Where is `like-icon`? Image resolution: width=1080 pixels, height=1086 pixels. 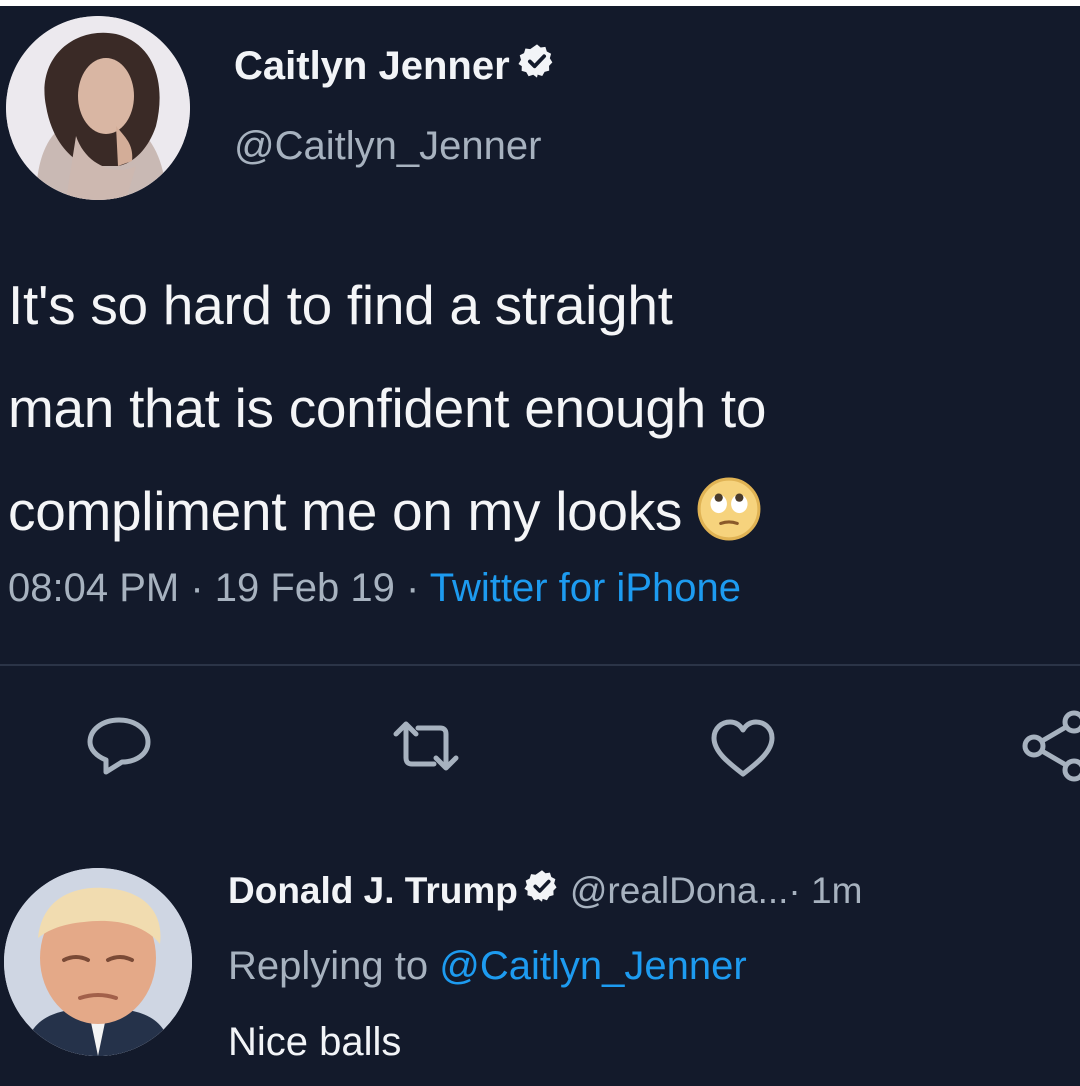 like-icon is located at coordinates (743, 750).